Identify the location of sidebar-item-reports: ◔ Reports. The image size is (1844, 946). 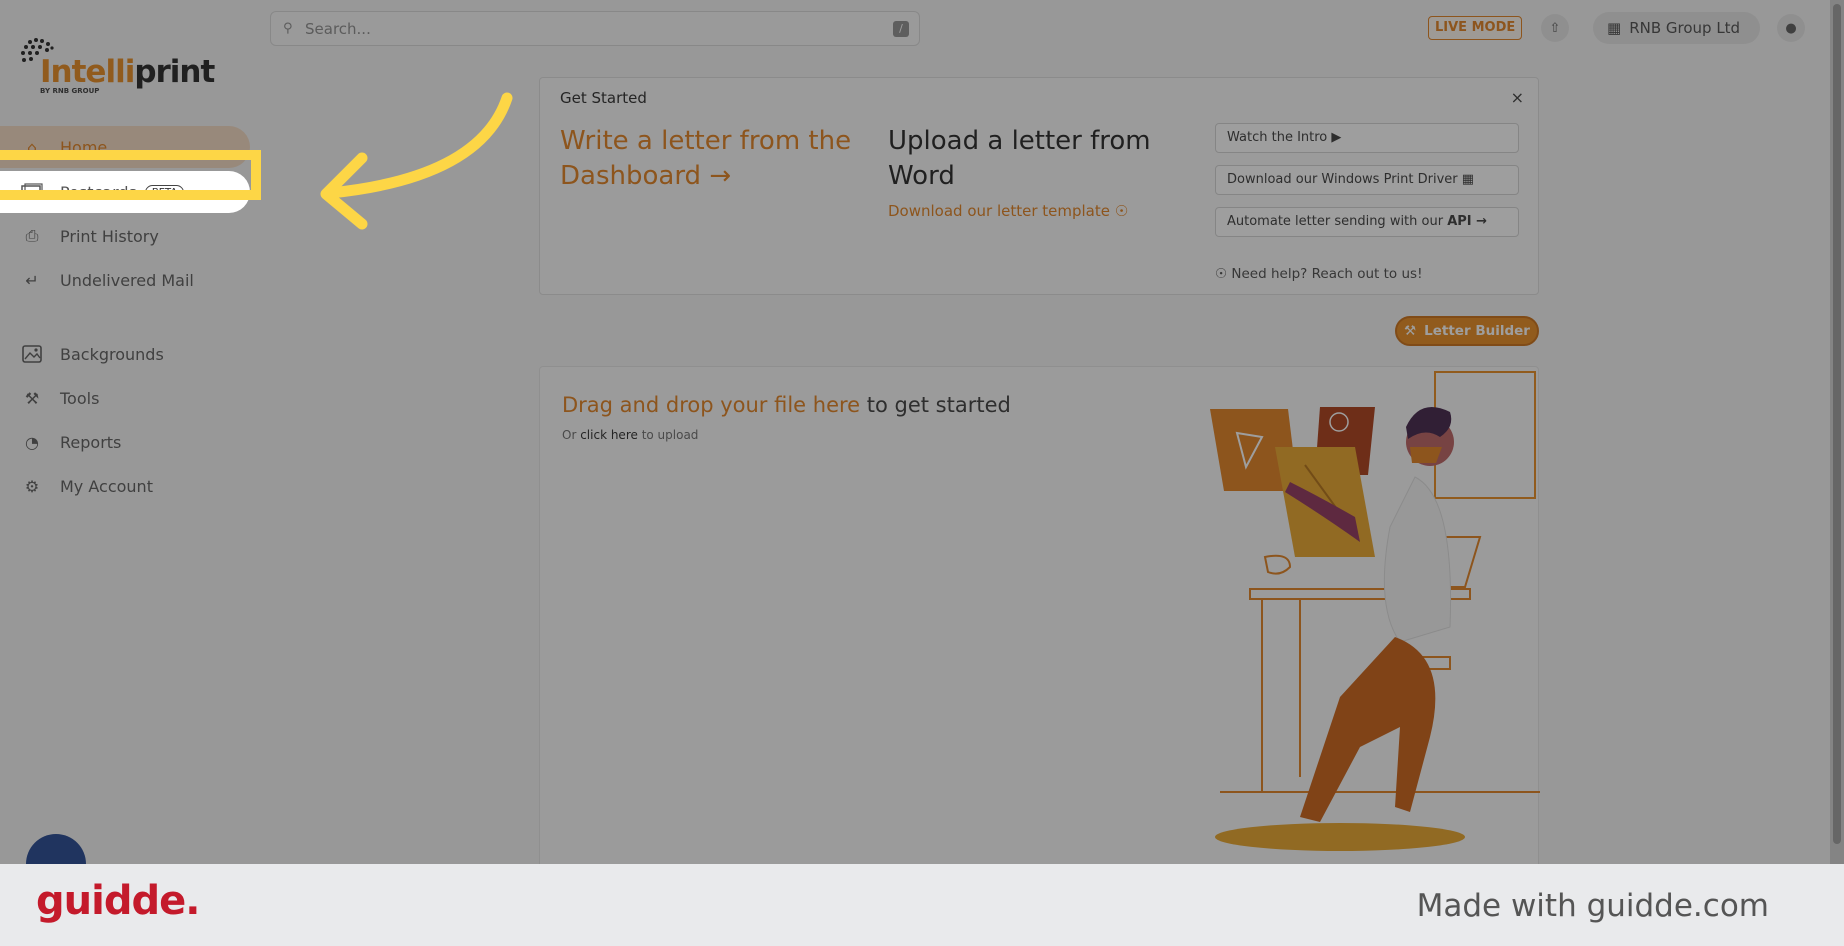
(125, 442).